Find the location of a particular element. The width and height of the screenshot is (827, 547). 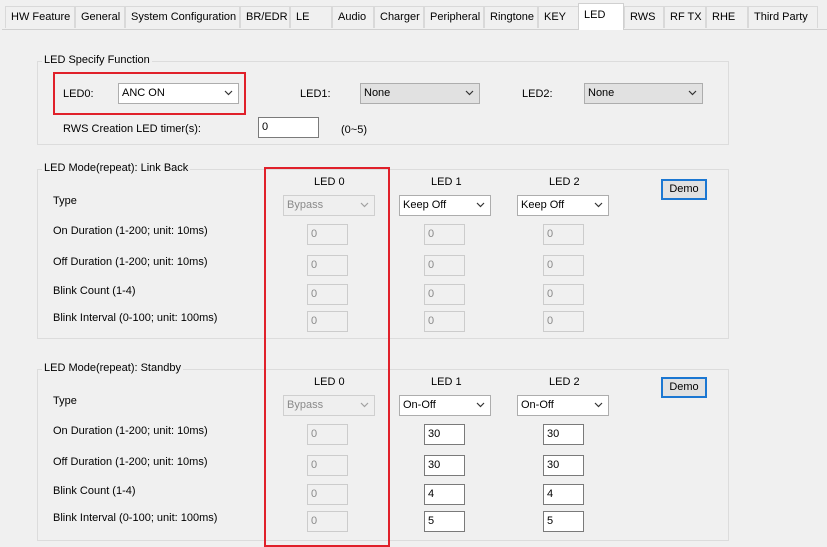

led1-select-value: None is located at coordinates (377, 93).